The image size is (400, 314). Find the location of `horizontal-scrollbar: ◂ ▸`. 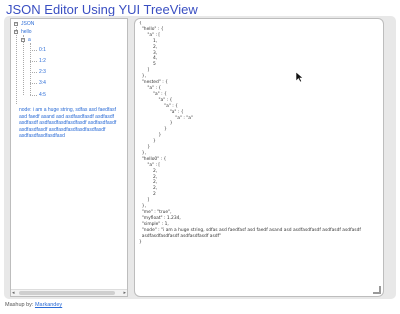

horizontal-scrollbar: ◂ ▸ is located at coordinates (69, 292).